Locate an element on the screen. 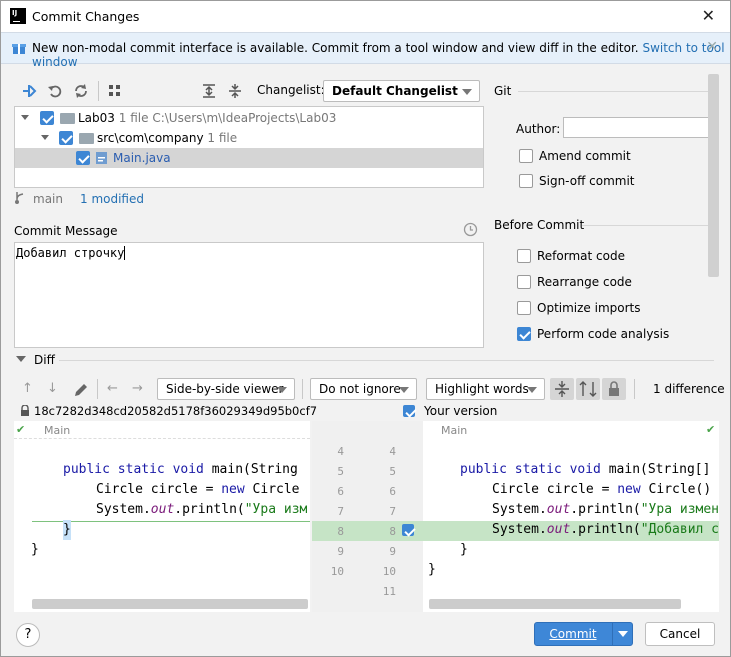  forward-icon: → is located at coordinates (137, 388).